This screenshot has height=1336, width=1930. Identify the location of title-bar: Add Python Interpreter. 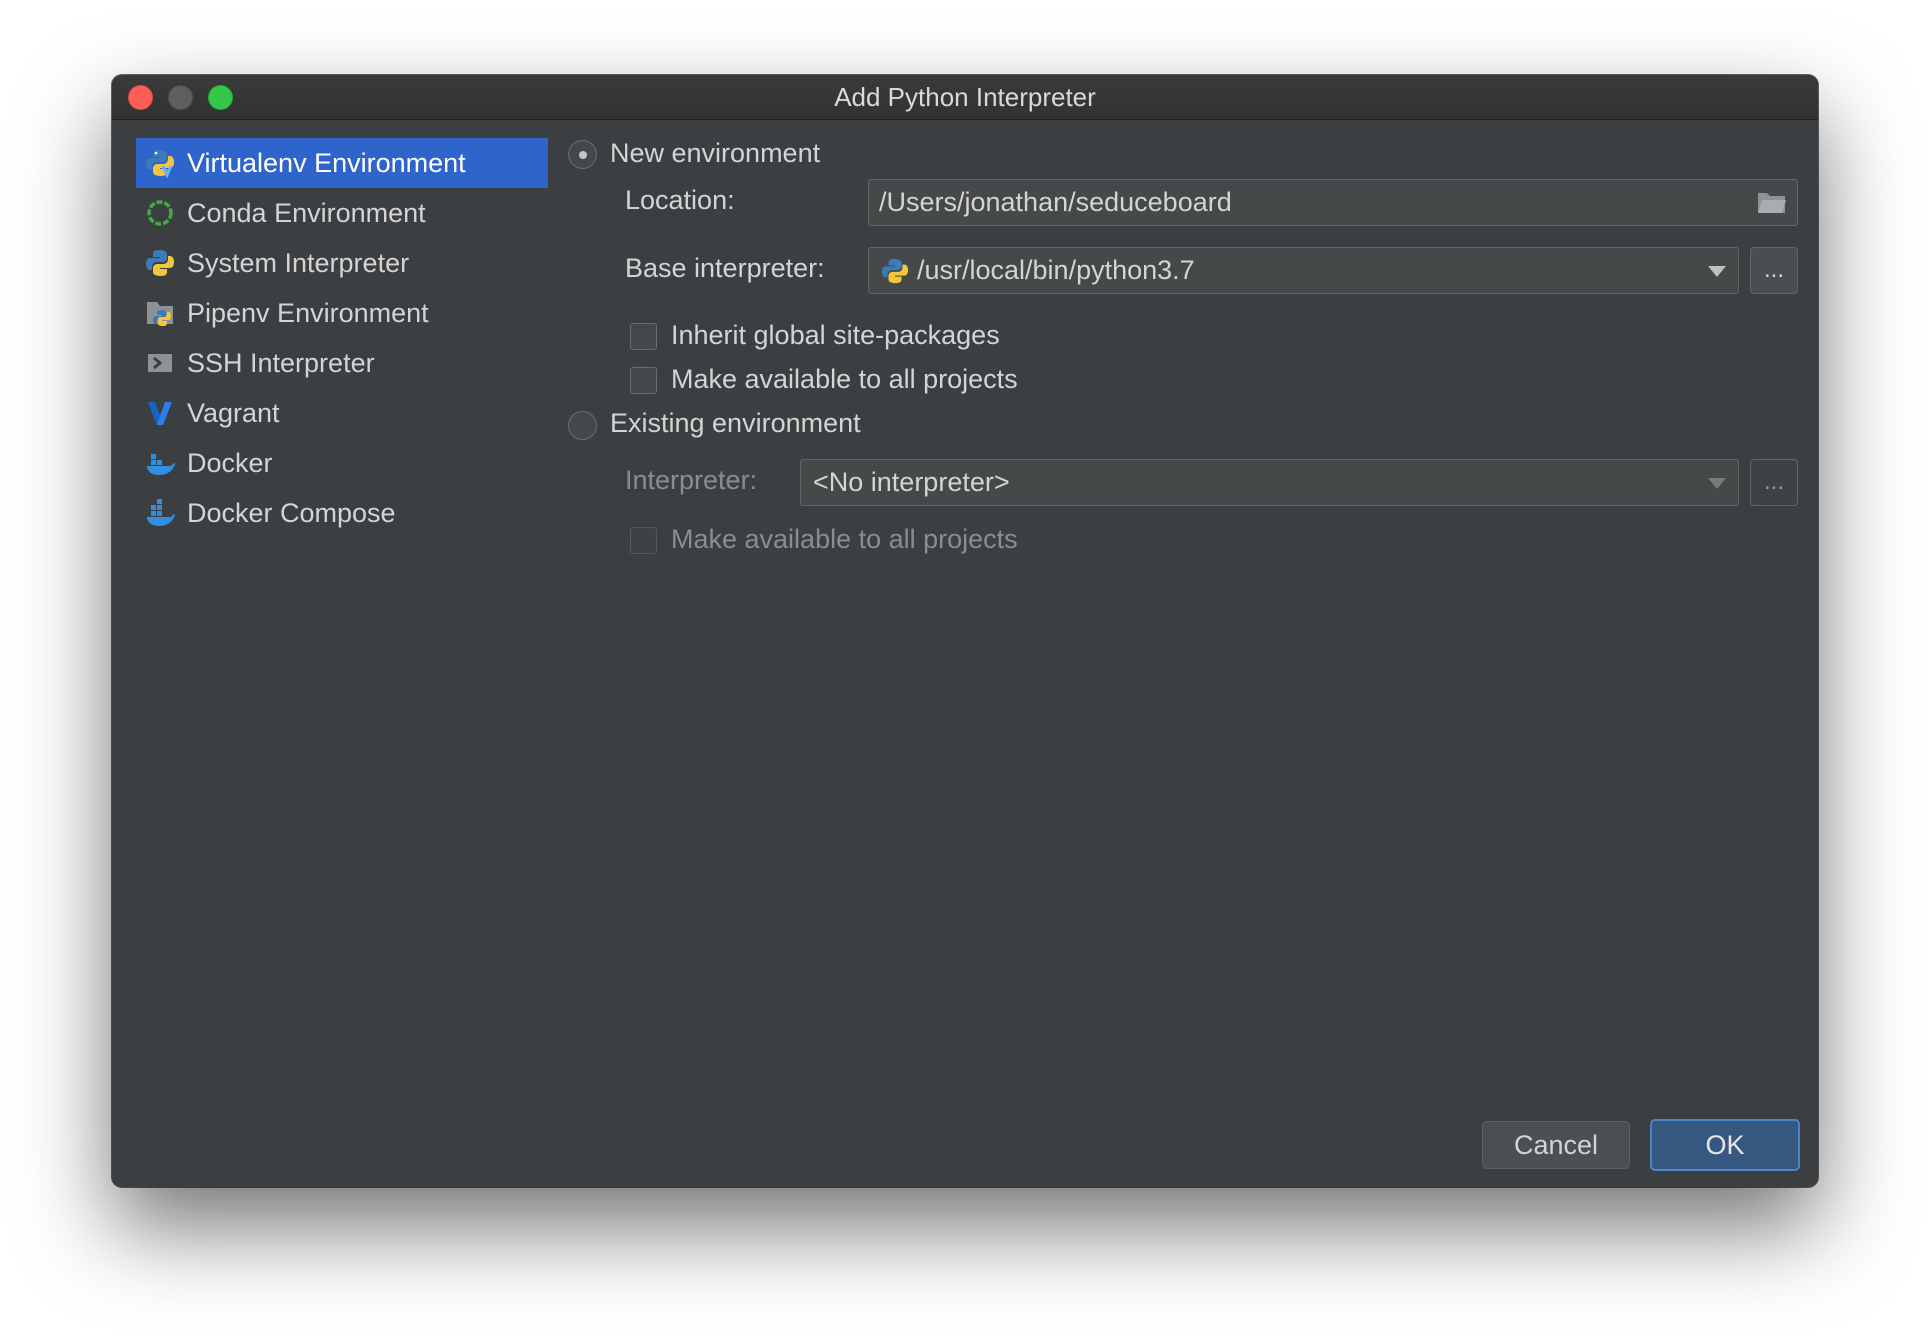
(965, 97).